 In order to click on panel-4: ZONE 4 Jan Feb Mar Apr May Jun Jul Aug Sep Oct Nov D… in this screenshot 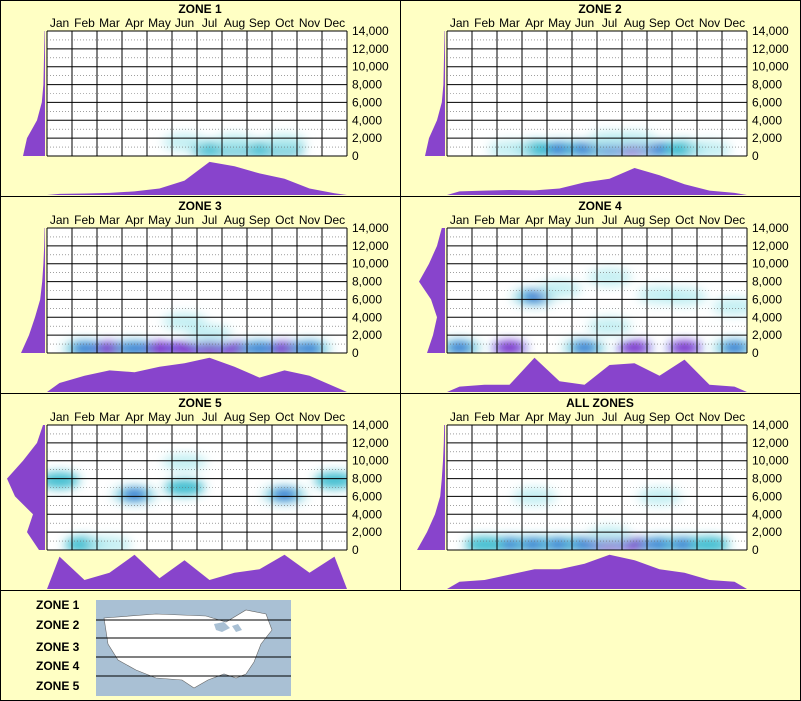, I will do `click(604, 295)`.